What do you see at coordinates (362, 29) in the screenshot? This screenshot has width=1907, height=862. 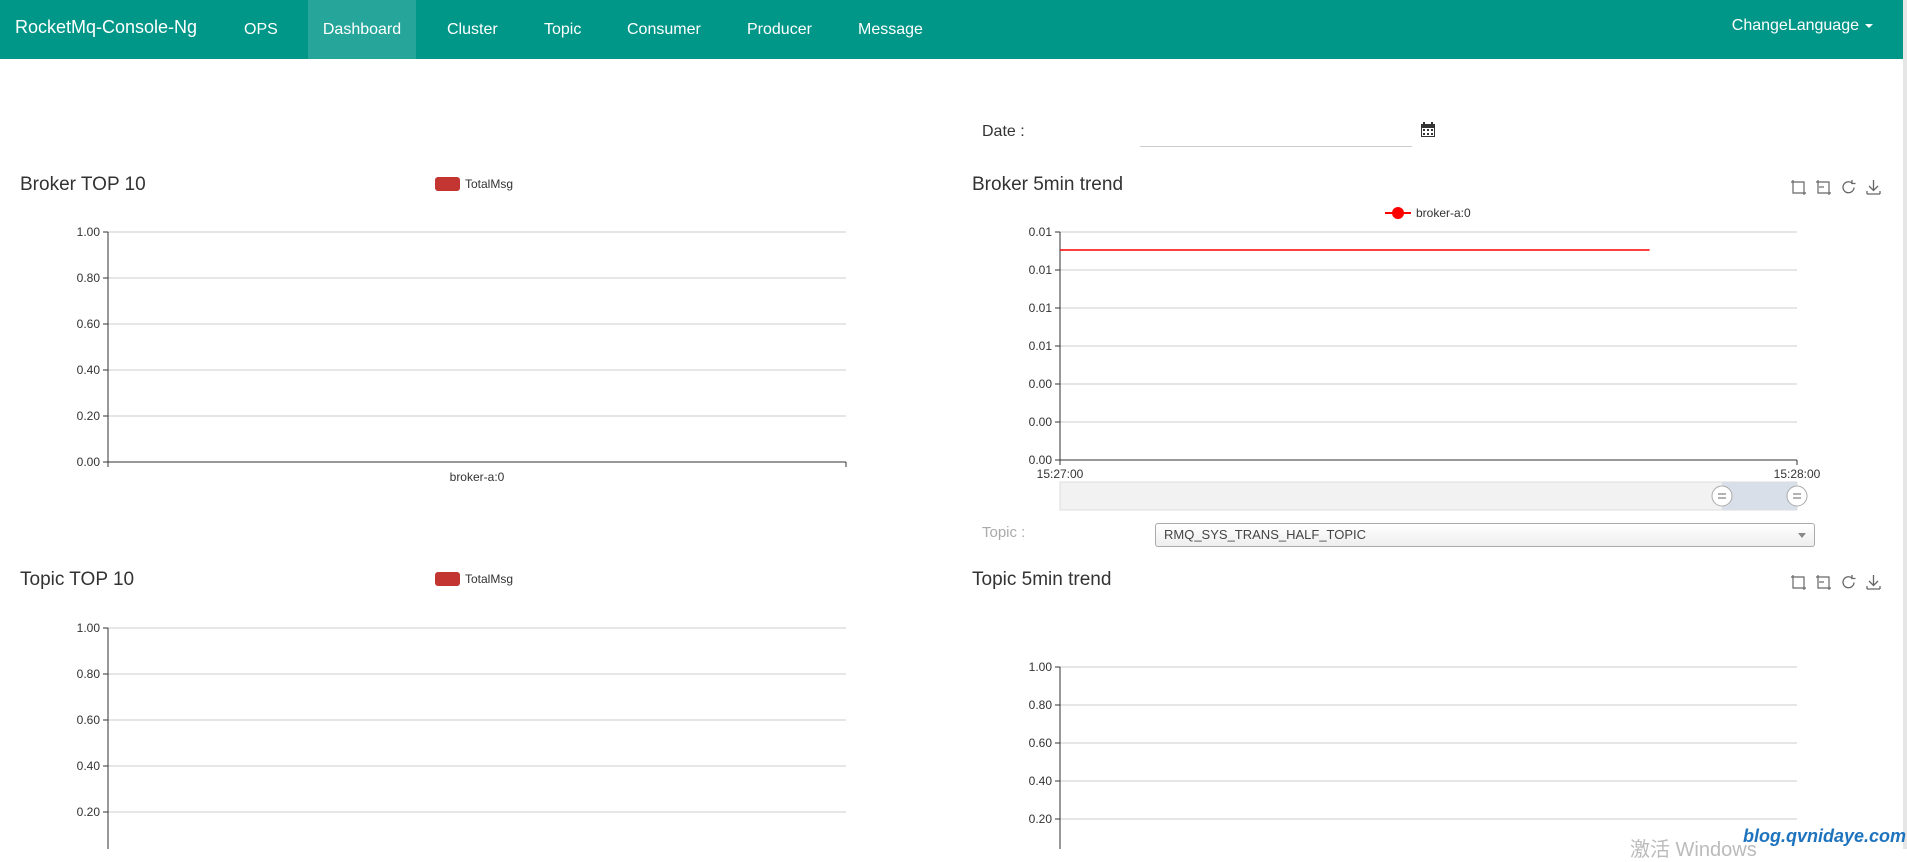 I see `nav-dashboard: Dashboard` at bounding box center [362, 29].